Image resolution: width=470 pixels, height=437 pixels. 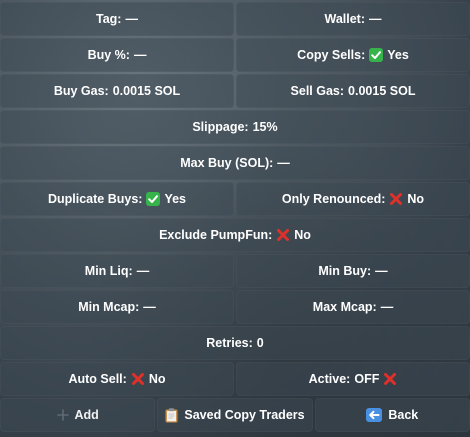 I want to click on keyboard-row: Add Saved Copy Traders Back, so click(x=235, y=415).